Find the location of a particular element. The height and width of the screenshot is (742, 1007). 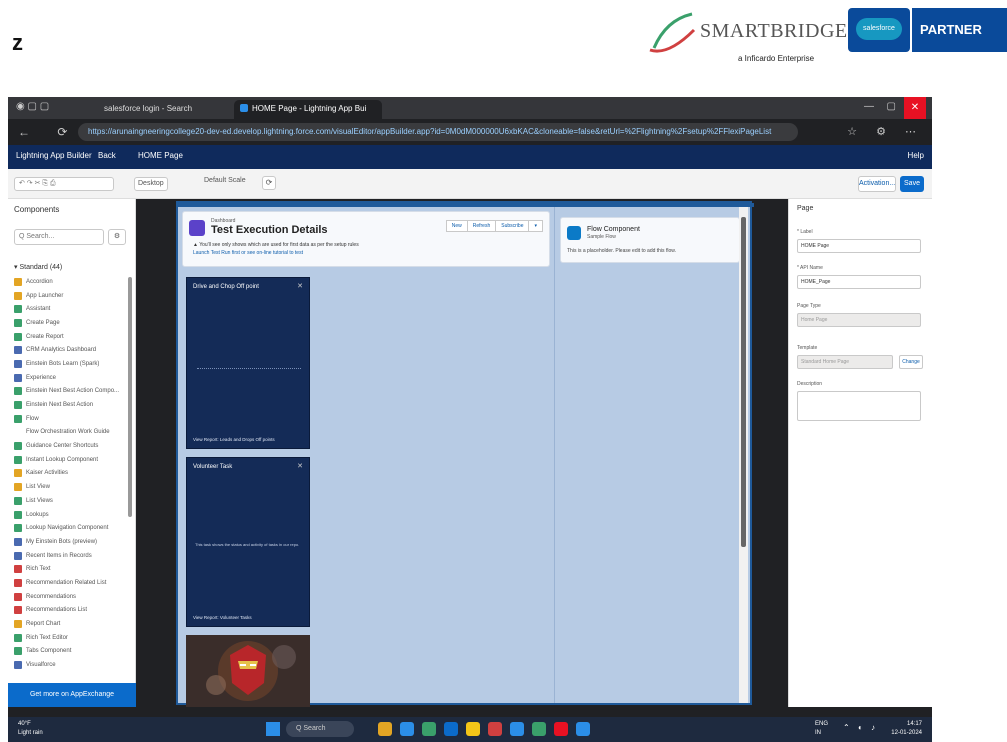

zoom-select: Default Scale is located at coordinates (225, 180).